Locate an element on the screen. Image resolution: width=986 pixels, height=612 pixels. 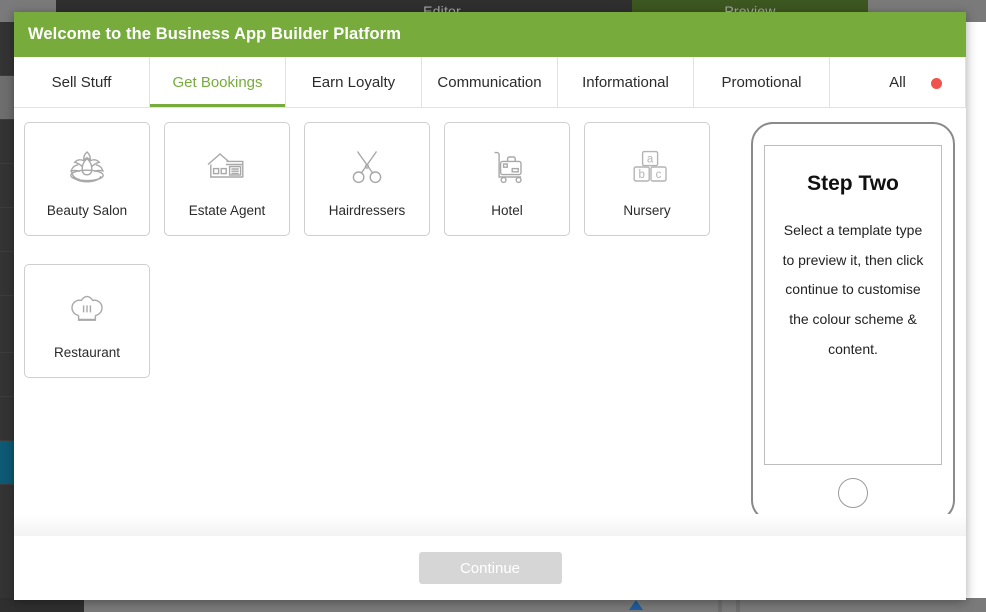
preview-step-title: Step Two is located at coordinates (853, 183).